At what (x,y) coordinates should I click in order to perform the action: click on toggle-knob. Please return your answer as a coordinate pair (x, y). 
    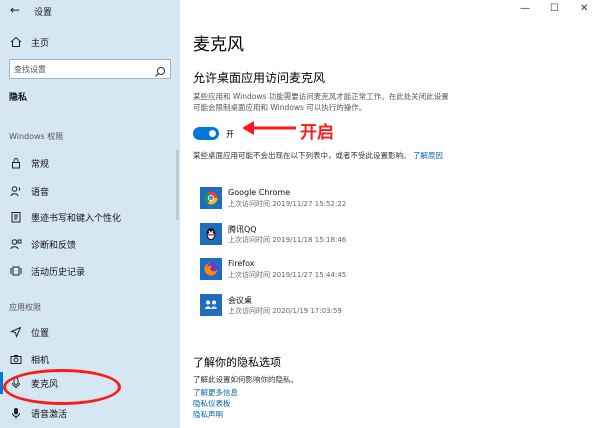
    Looking at the image, I should click on (212, 133).